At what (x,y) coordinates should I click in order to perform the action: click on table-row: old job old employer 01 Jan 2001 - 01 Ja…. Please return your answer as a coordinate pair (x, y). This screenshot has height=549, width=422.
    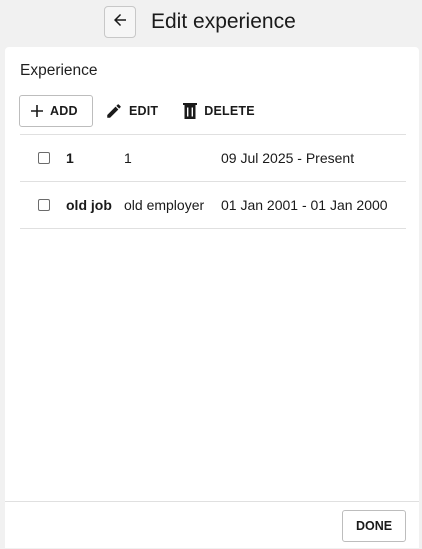
    Looking at the image, I should click on (213, 205).